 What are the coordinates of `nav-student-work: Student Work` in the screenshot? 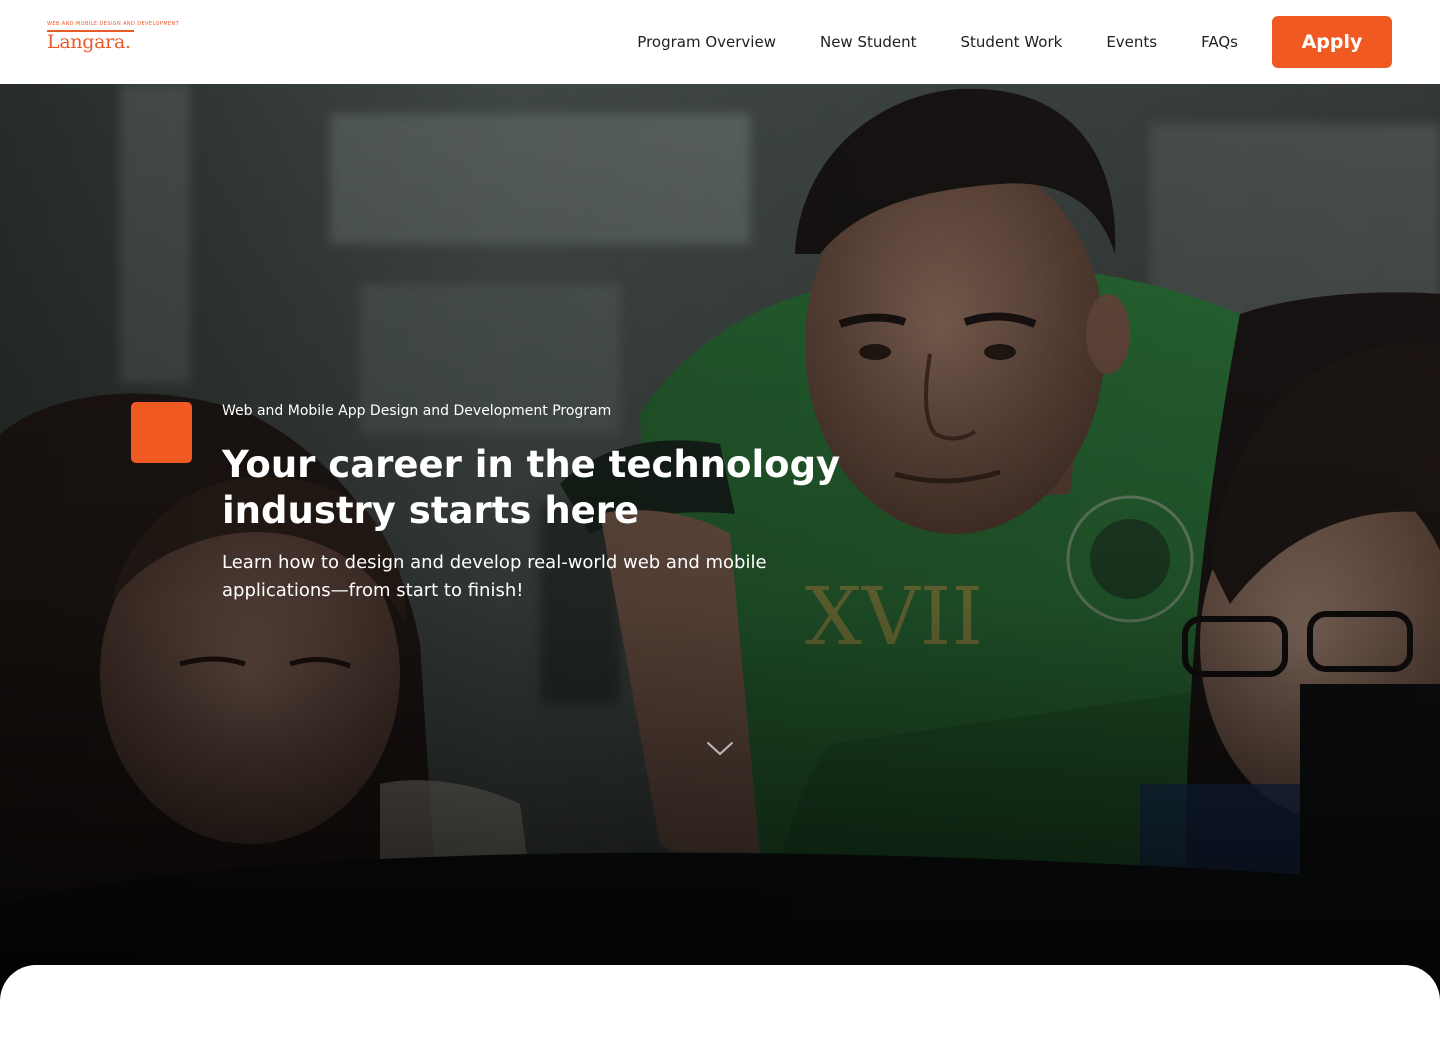 It's located at (1012, 42).